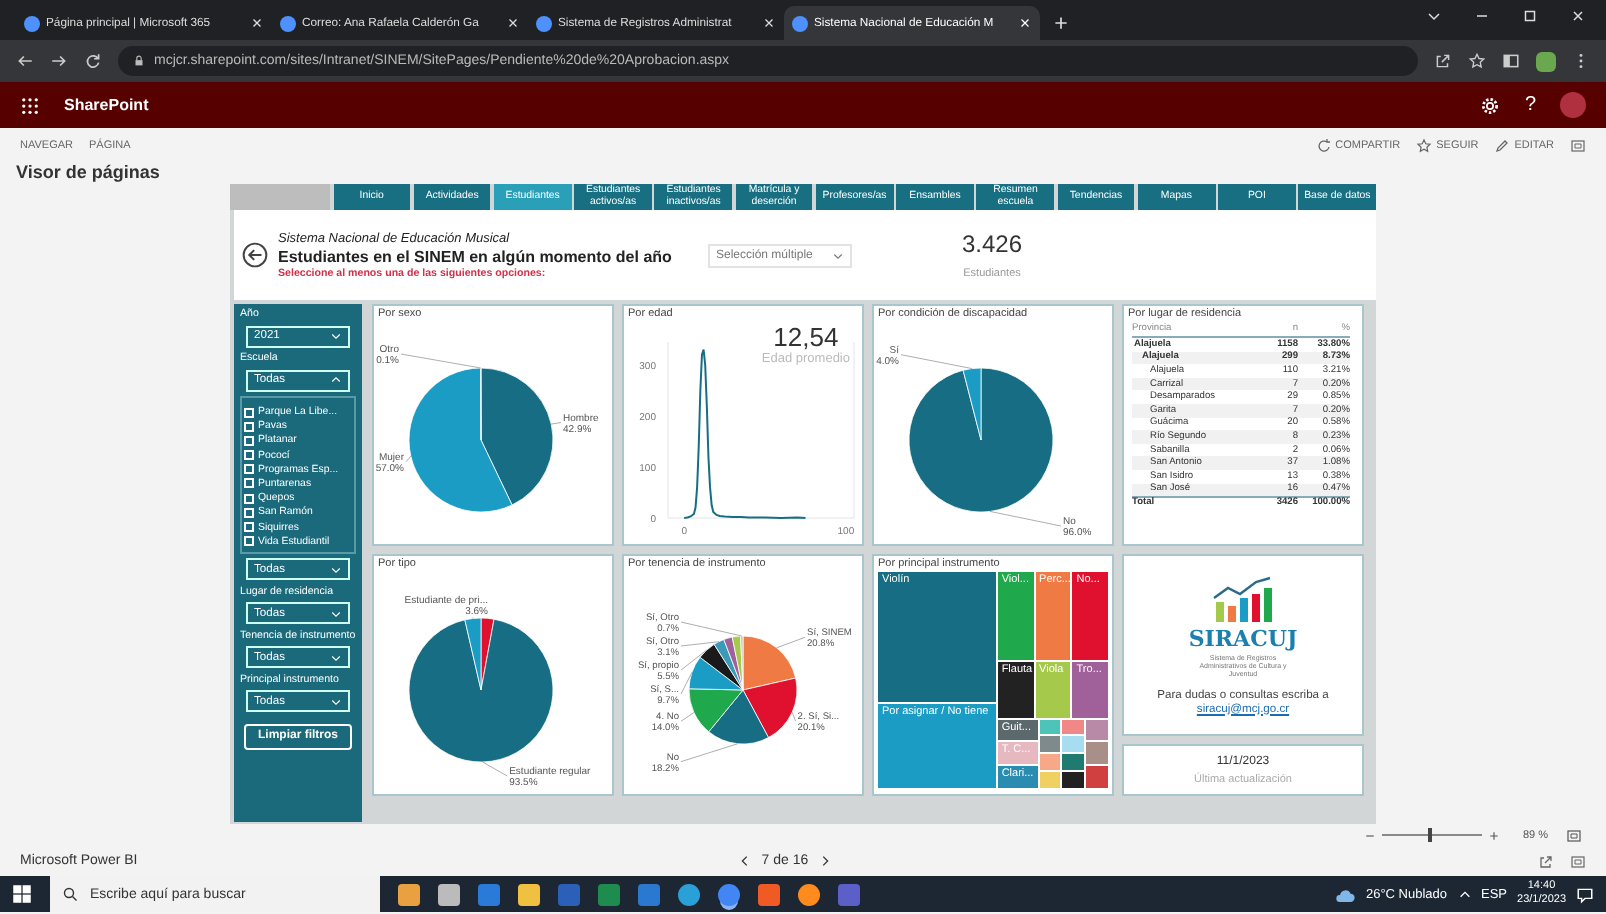 Image resolution: width=1606 pixels, height=914 pixels. Describe the element at coordinates (1511, 61) in the screenshot. I see `sidebar-icon` at that location.